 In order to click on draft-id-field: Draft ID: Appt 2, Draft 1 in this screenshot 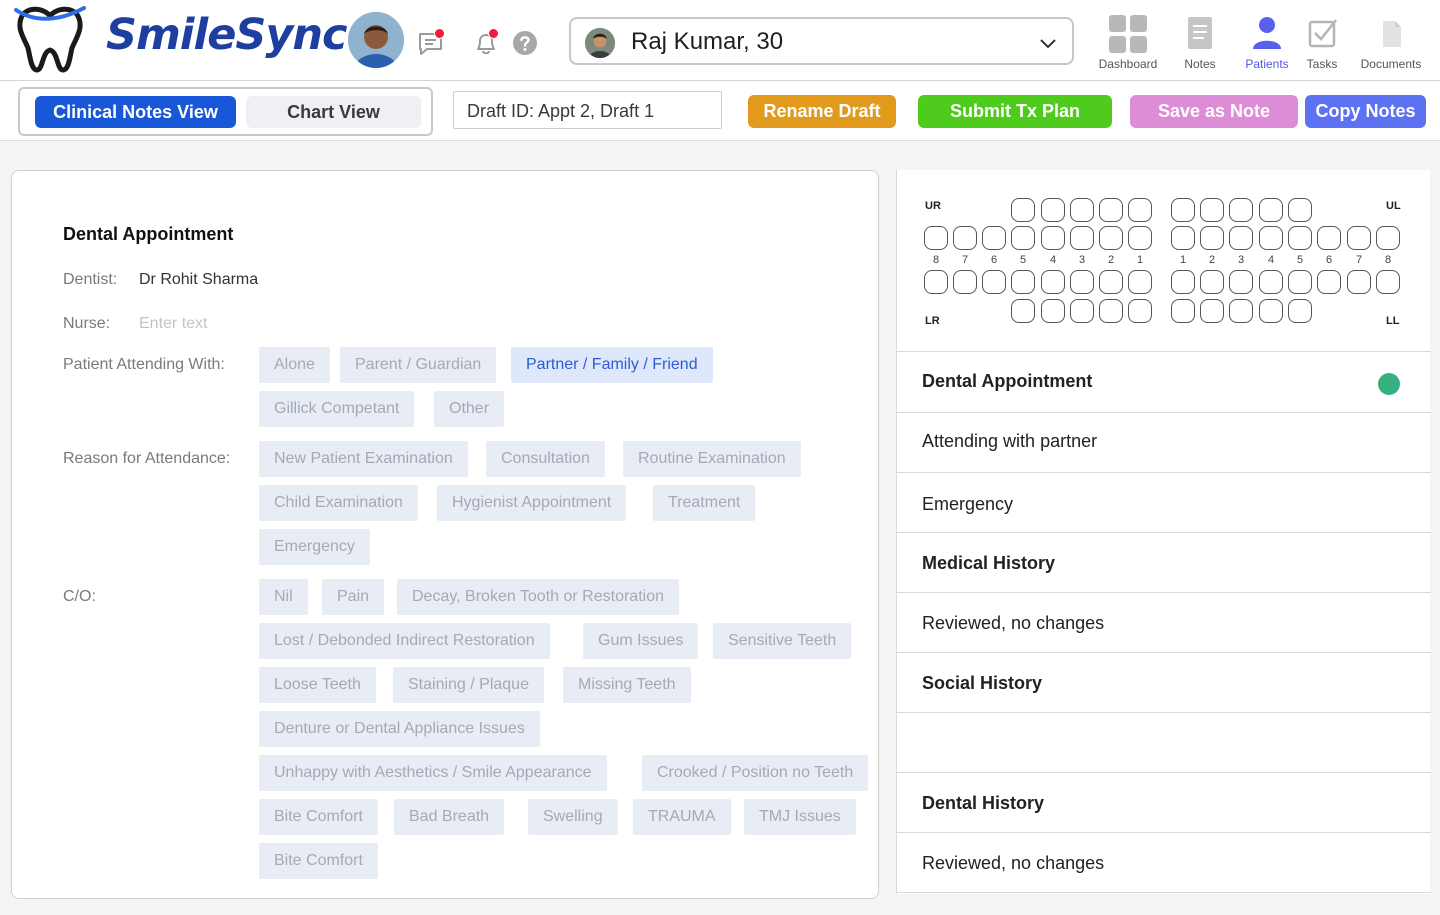, I will do `click(587, 110)`.